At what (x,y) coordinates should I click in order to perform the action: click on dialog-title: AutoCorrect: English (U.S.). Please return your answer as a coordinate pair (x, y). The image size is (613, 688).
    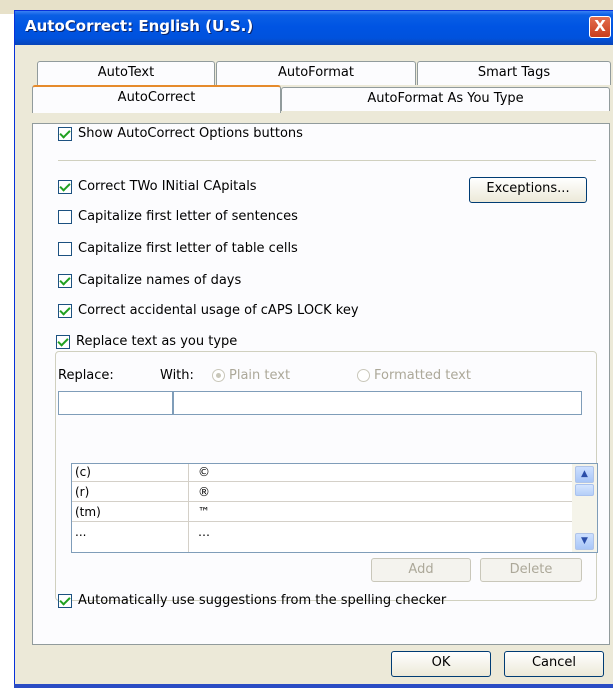
    Looking at the image, I should click on (139, 26).